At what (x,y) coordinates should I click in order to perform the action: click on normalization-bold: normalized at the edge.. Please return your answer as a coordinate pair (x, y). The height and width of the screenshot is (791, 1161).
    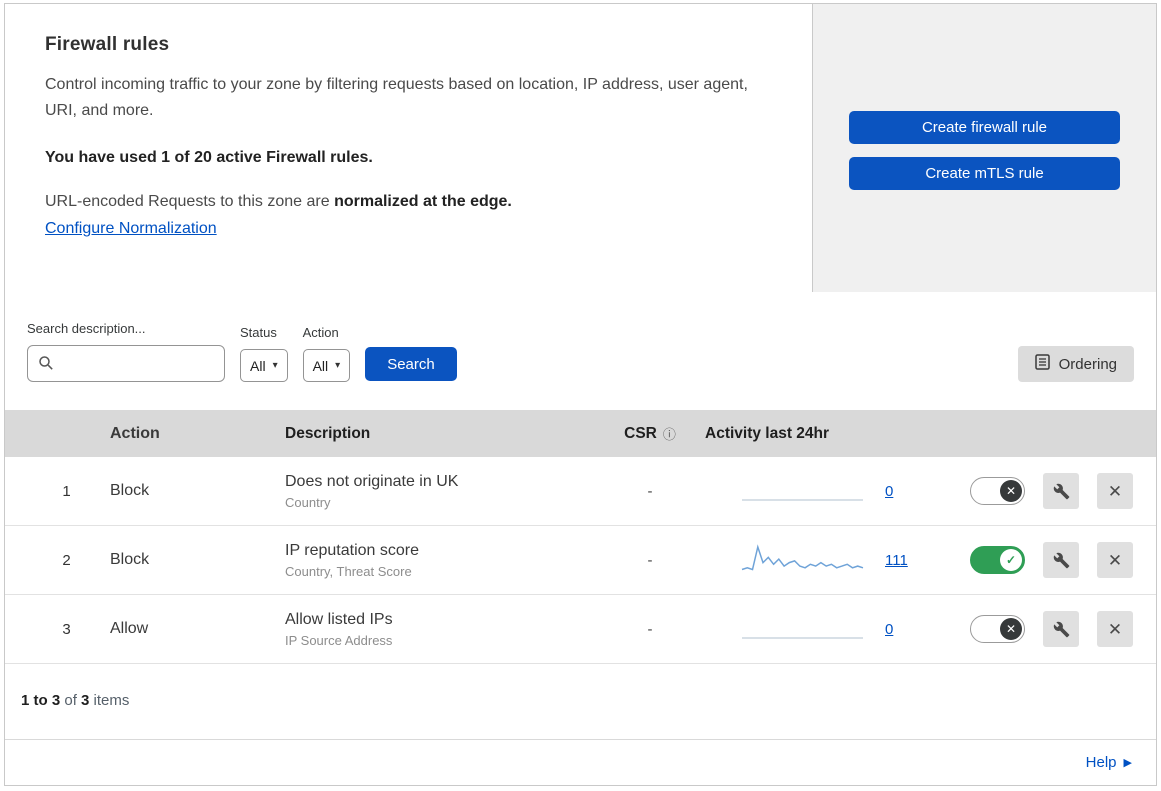
    Looking at the image, I should click on (423, 202).